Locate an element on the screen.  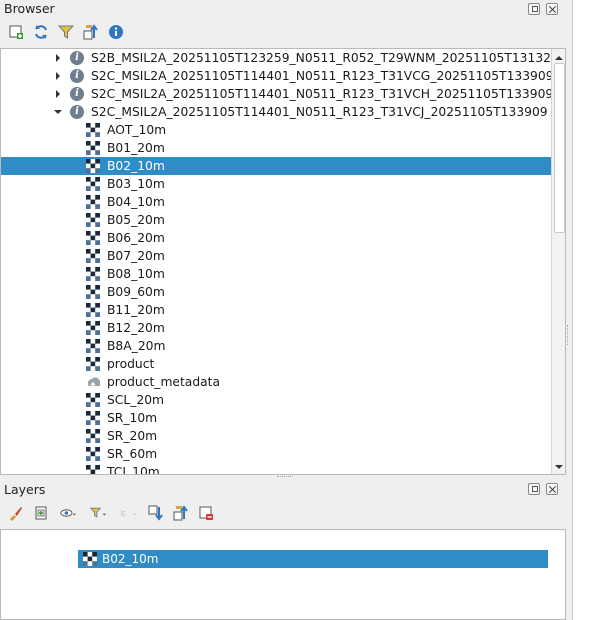
tree-item: B04_10m is located at coordinates (276, 202).